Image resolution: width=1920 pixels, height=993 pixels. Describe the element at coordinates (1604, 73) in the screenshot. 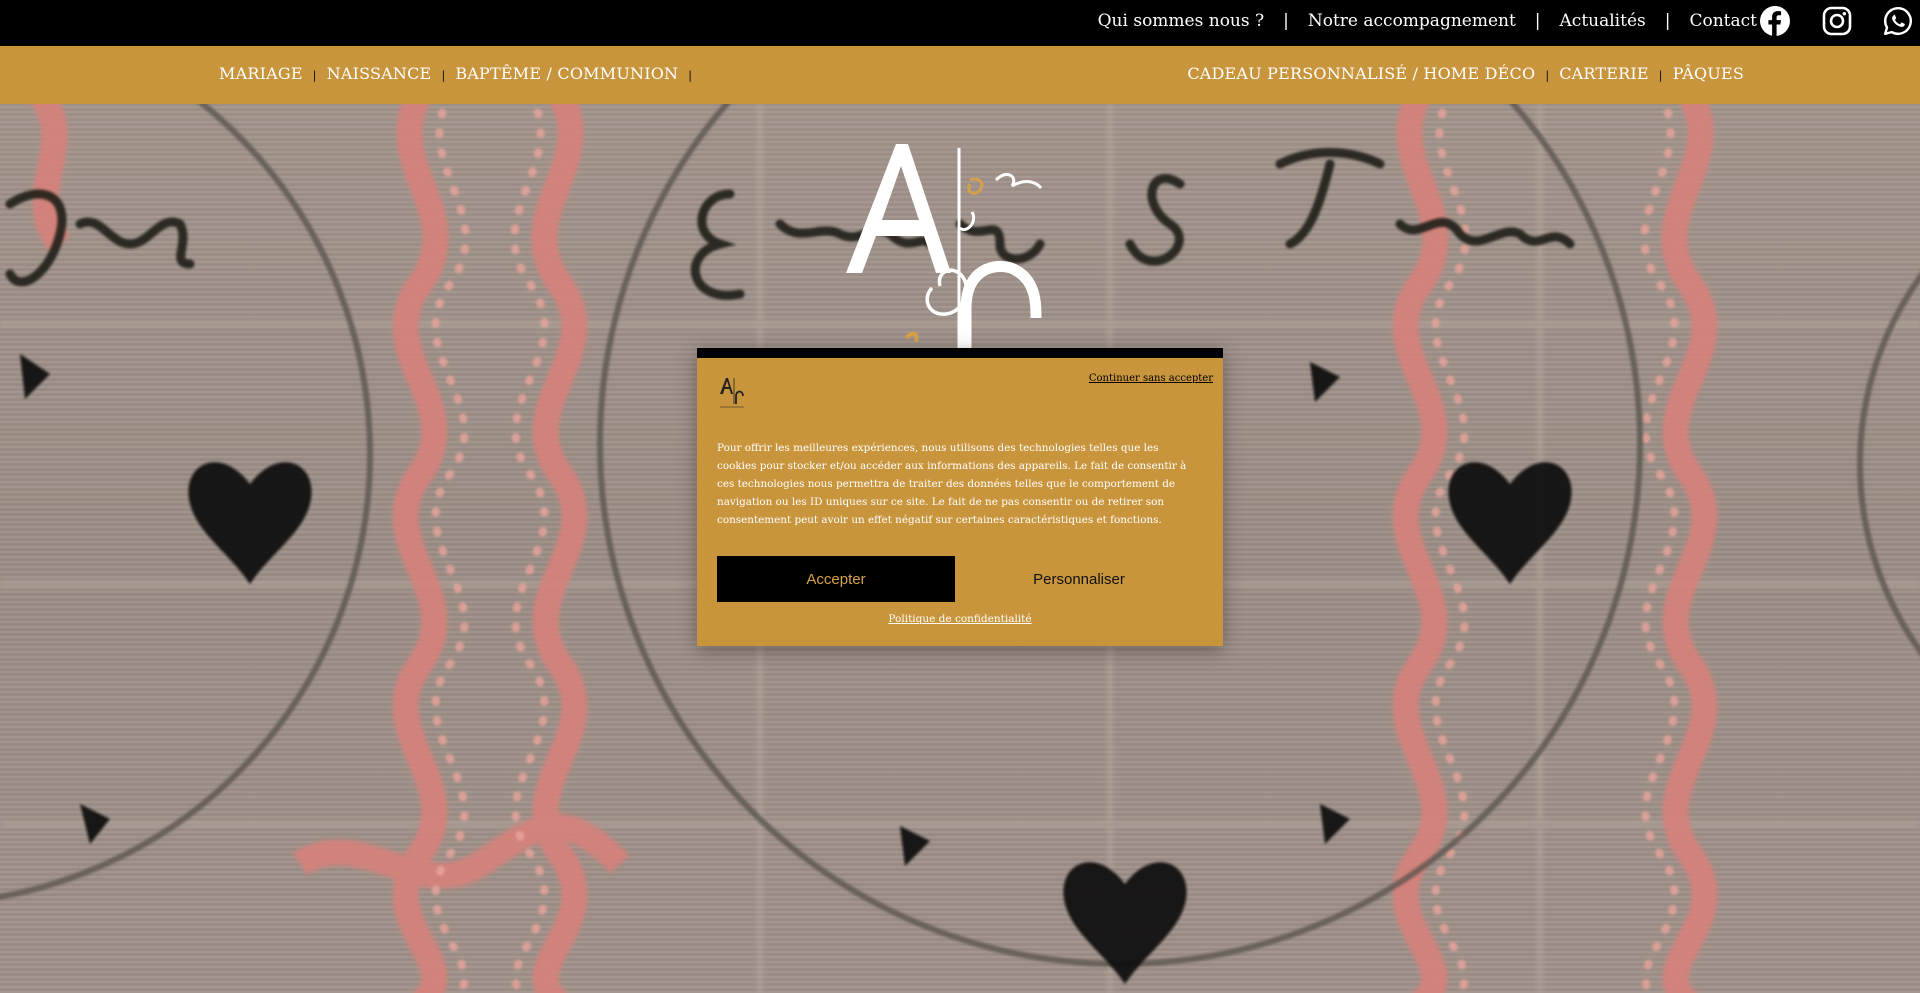

I see `nav-item-carterie: CARTERIE` at that location.